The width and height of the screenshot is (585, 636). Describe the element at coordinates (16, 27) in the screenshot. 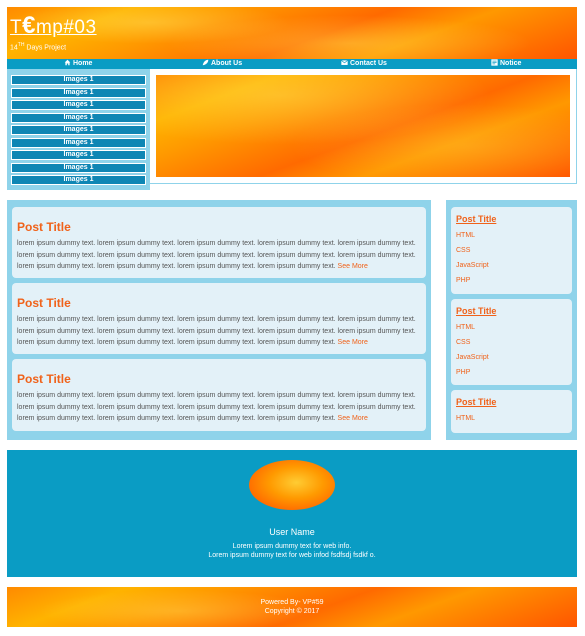

I see `logo-prefix: T` at that location.